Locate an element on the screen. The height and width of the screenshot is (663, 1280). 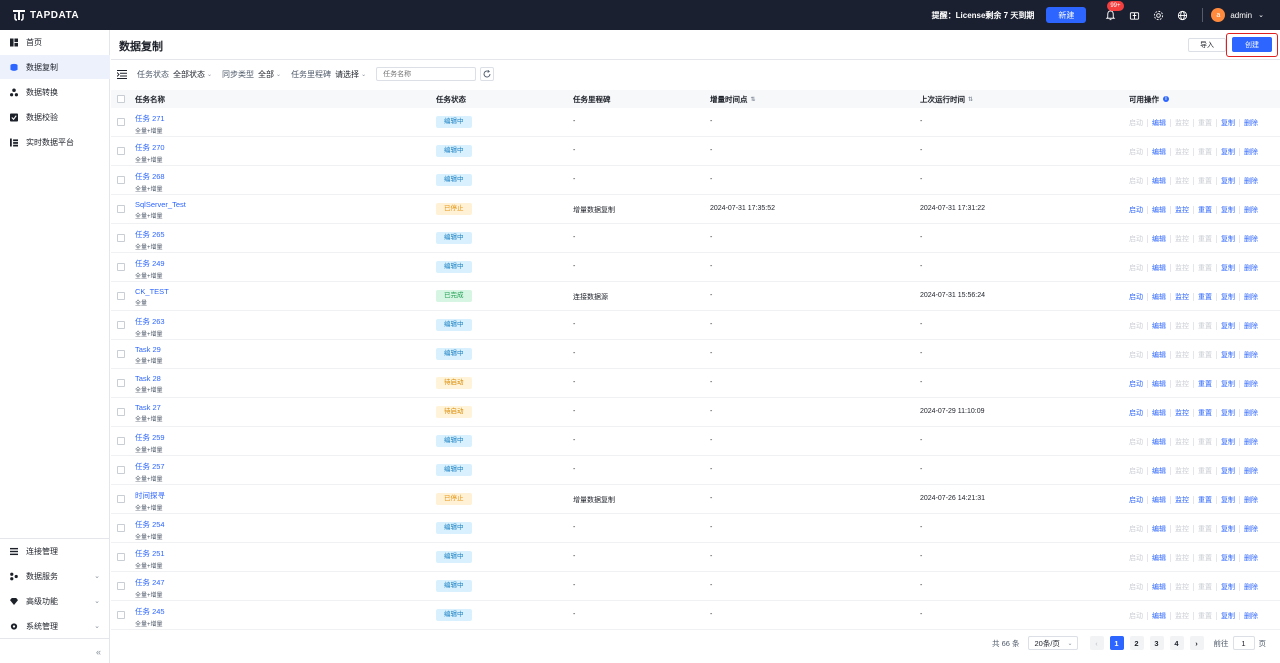
task-name-link: SqlServer_Test is located at coordinates (160, 204).